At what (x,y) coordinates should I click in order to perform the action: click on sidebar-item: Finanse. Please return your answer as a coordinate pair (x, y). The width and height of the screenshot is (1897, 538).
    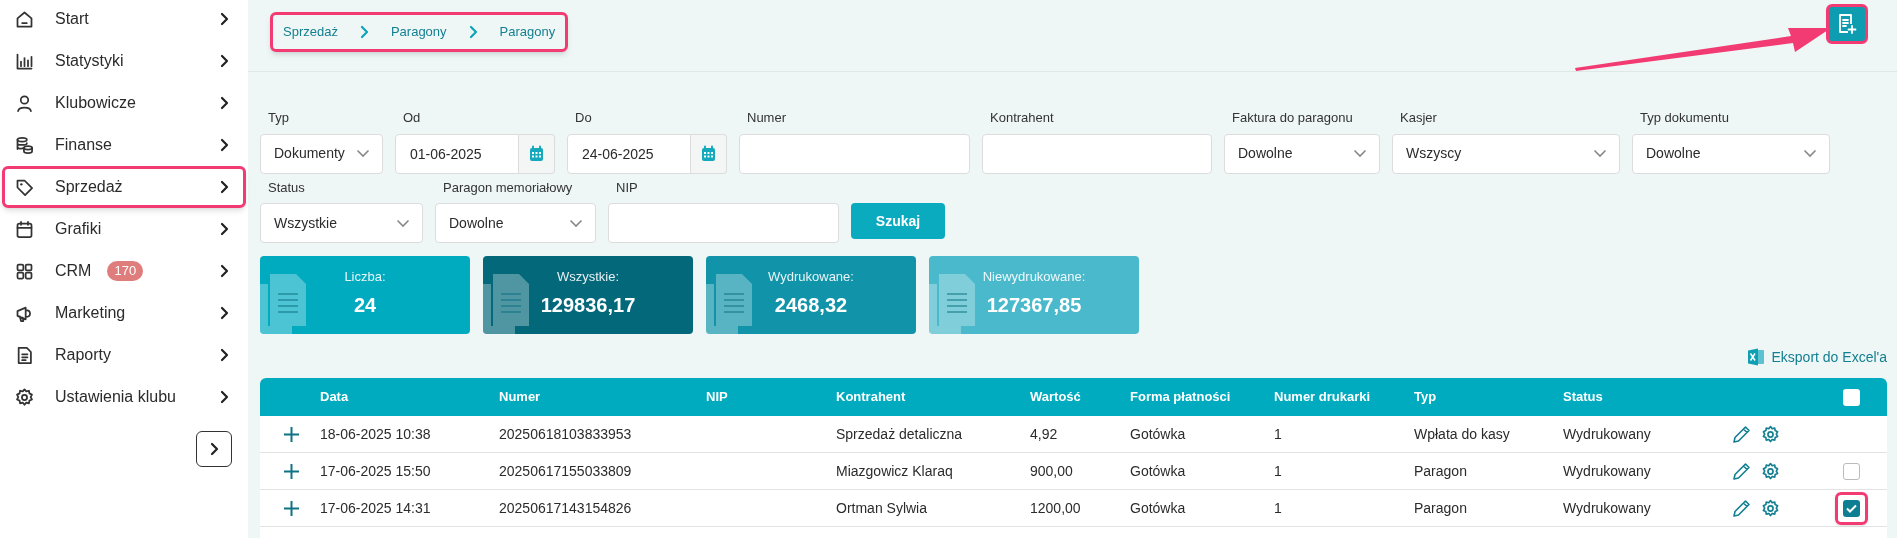
    Looking at the image, I should click on (124, 145).